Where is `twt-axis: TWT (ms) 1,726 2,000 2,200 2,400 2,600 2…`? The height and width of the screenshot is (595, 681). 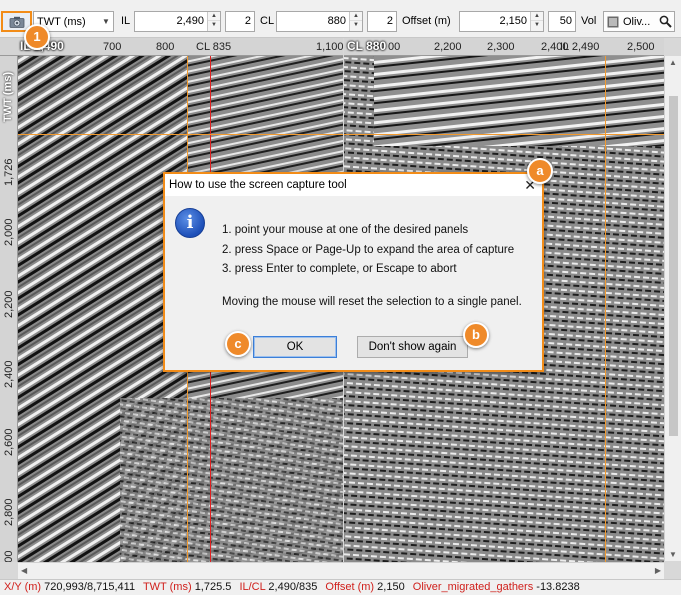 twt-axis: TWT (ms) 1,726 2,000 2,200 2,400 2,600 2… is located at coordinates (9, 309).